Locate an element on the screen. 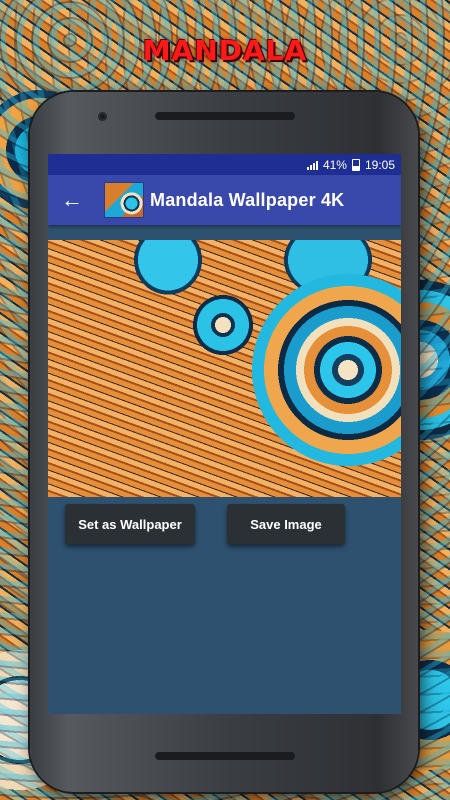 Image resolution: width=450 pixels, height=800 pixels. app-logo is located at coordinates (124, 200).